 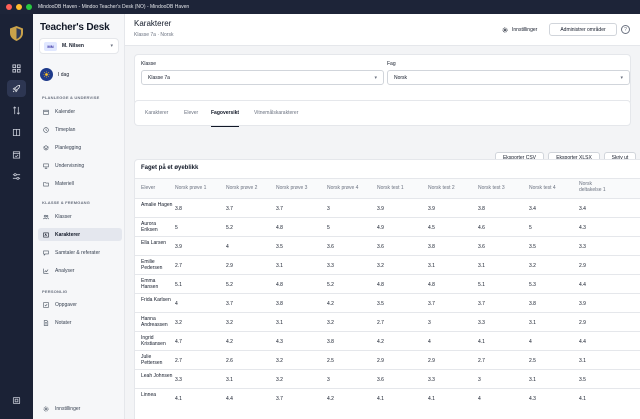 I want to click on sidebar-item-oppgaver: Oppgaver, so click(x=80, y=304).